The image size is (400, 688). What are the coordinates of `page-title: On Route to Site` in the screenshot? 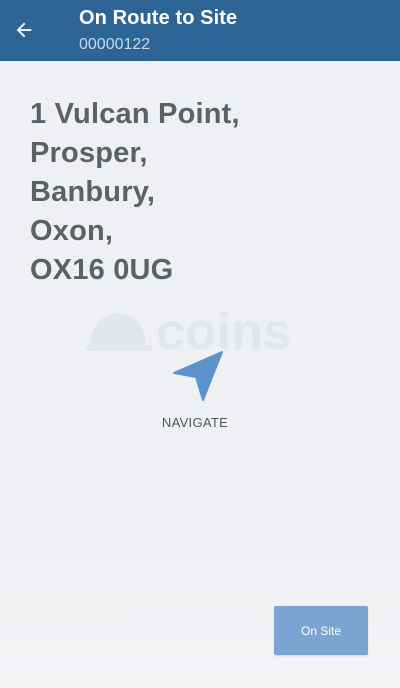 It's located at (158, 18).